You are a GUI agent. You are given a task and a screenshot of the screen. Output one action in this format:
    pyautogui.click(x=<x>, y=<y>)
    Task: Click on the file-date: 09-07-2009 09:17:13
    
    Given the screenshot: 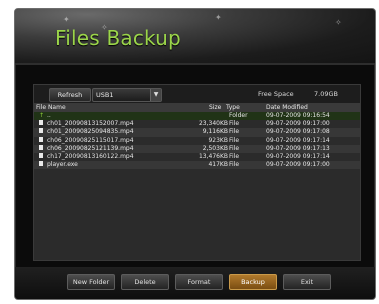 What is the action you would take?
    pyautogui.click(x=298, y=148)
    